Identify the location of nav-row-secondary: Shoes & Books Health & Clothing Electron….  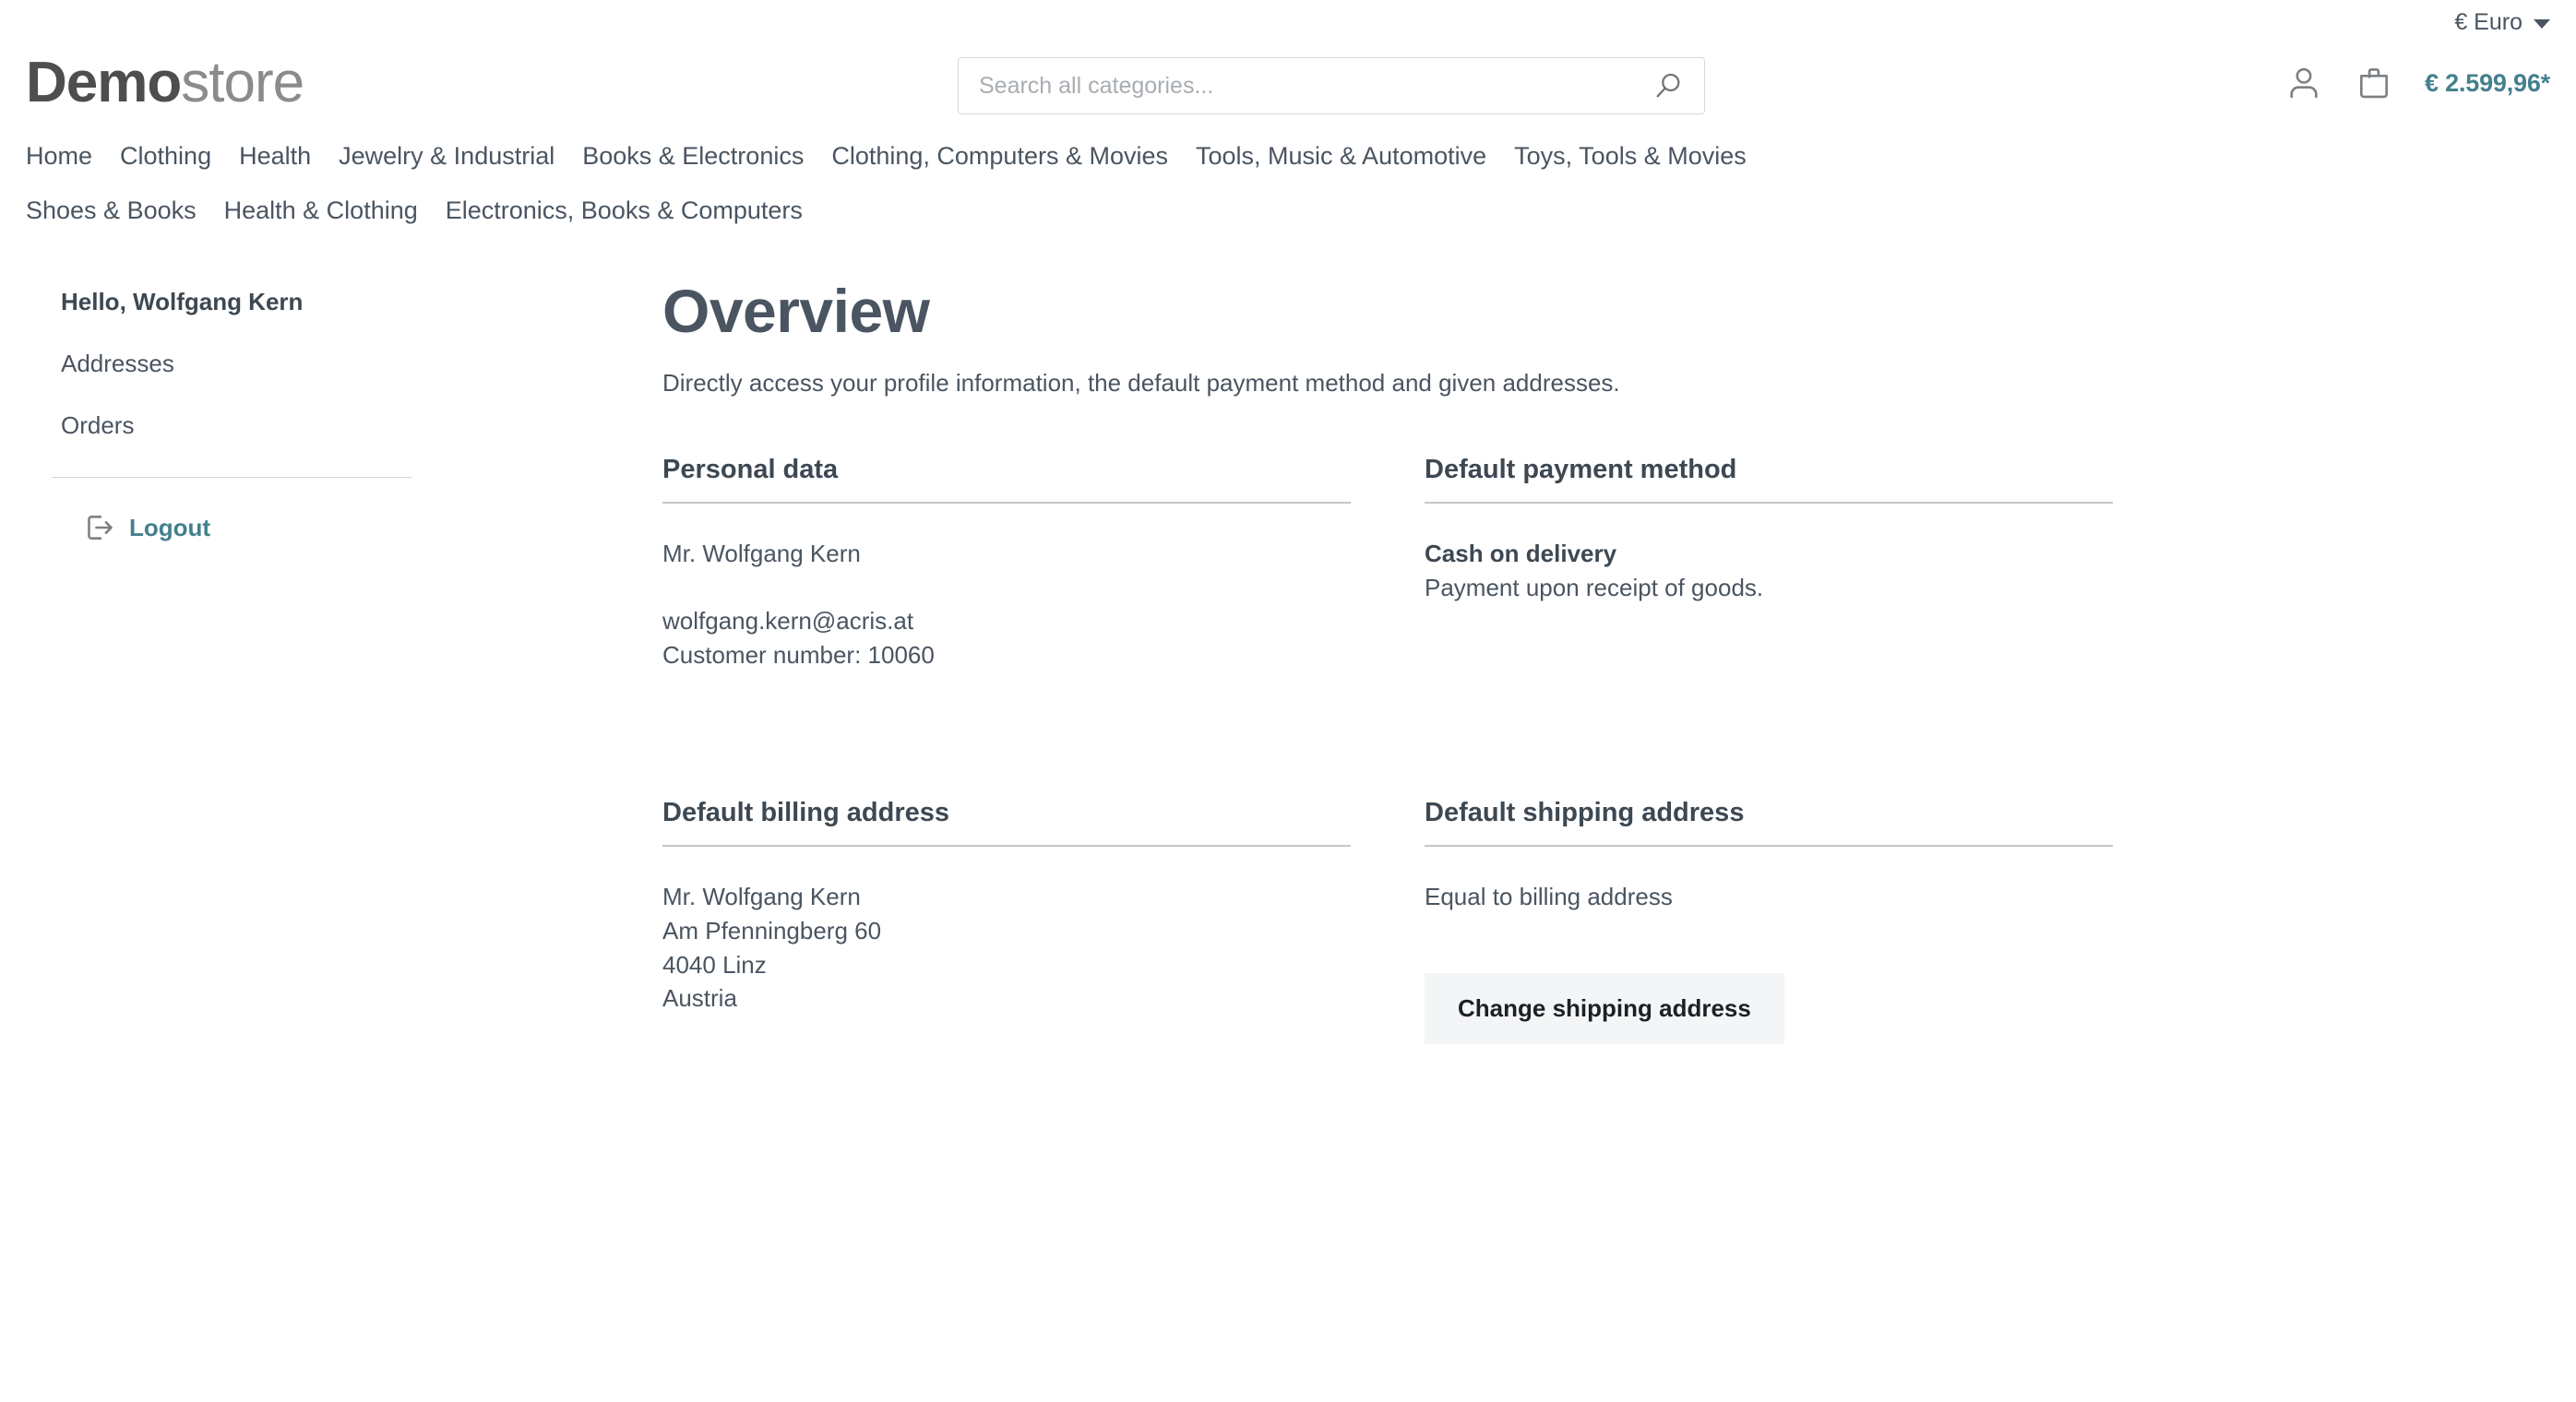
(1288, 211).